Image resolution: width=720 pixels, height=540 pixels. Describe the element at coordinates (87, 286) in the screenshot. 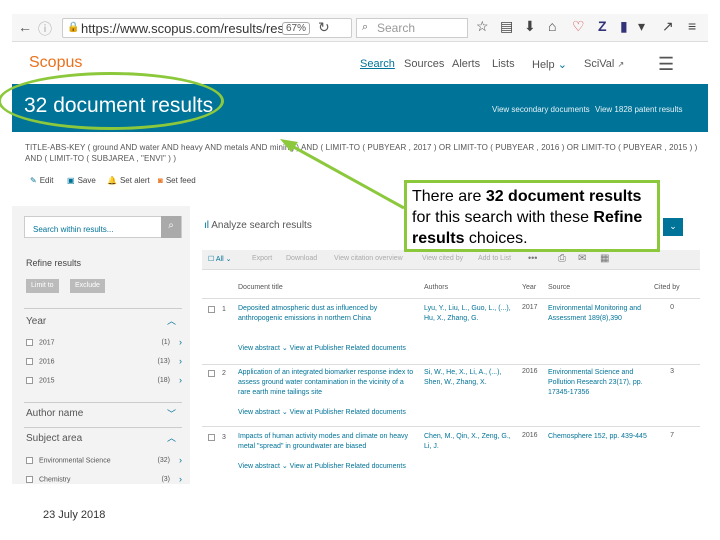

I see `exclude-button: Exclude` at that location.